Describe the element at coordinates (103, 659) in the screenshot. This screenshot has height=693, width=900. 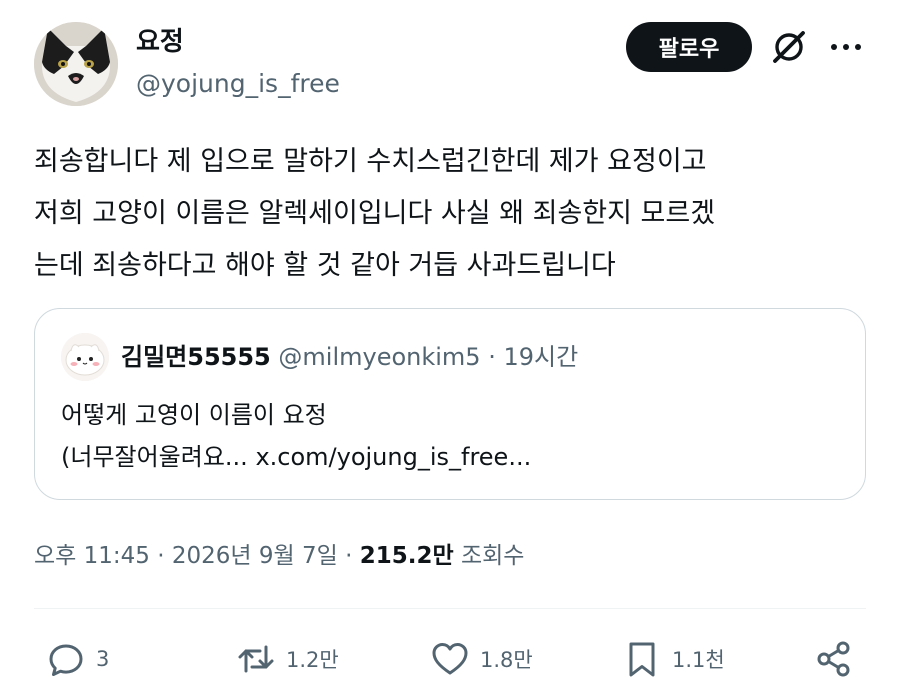
I see `reply-count: 3` at that location.